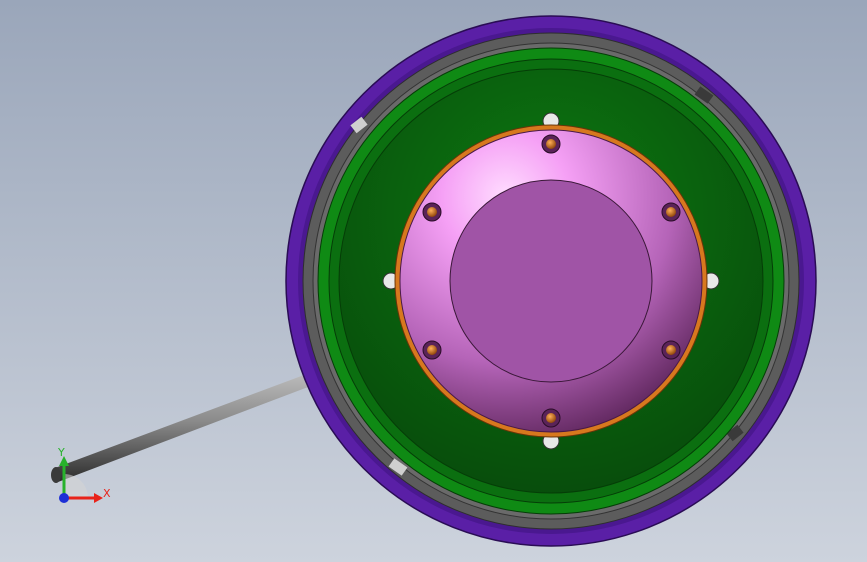 This screenshot has height=562, width=867. I want to click on x-axis-label: X, so click(107, 493).